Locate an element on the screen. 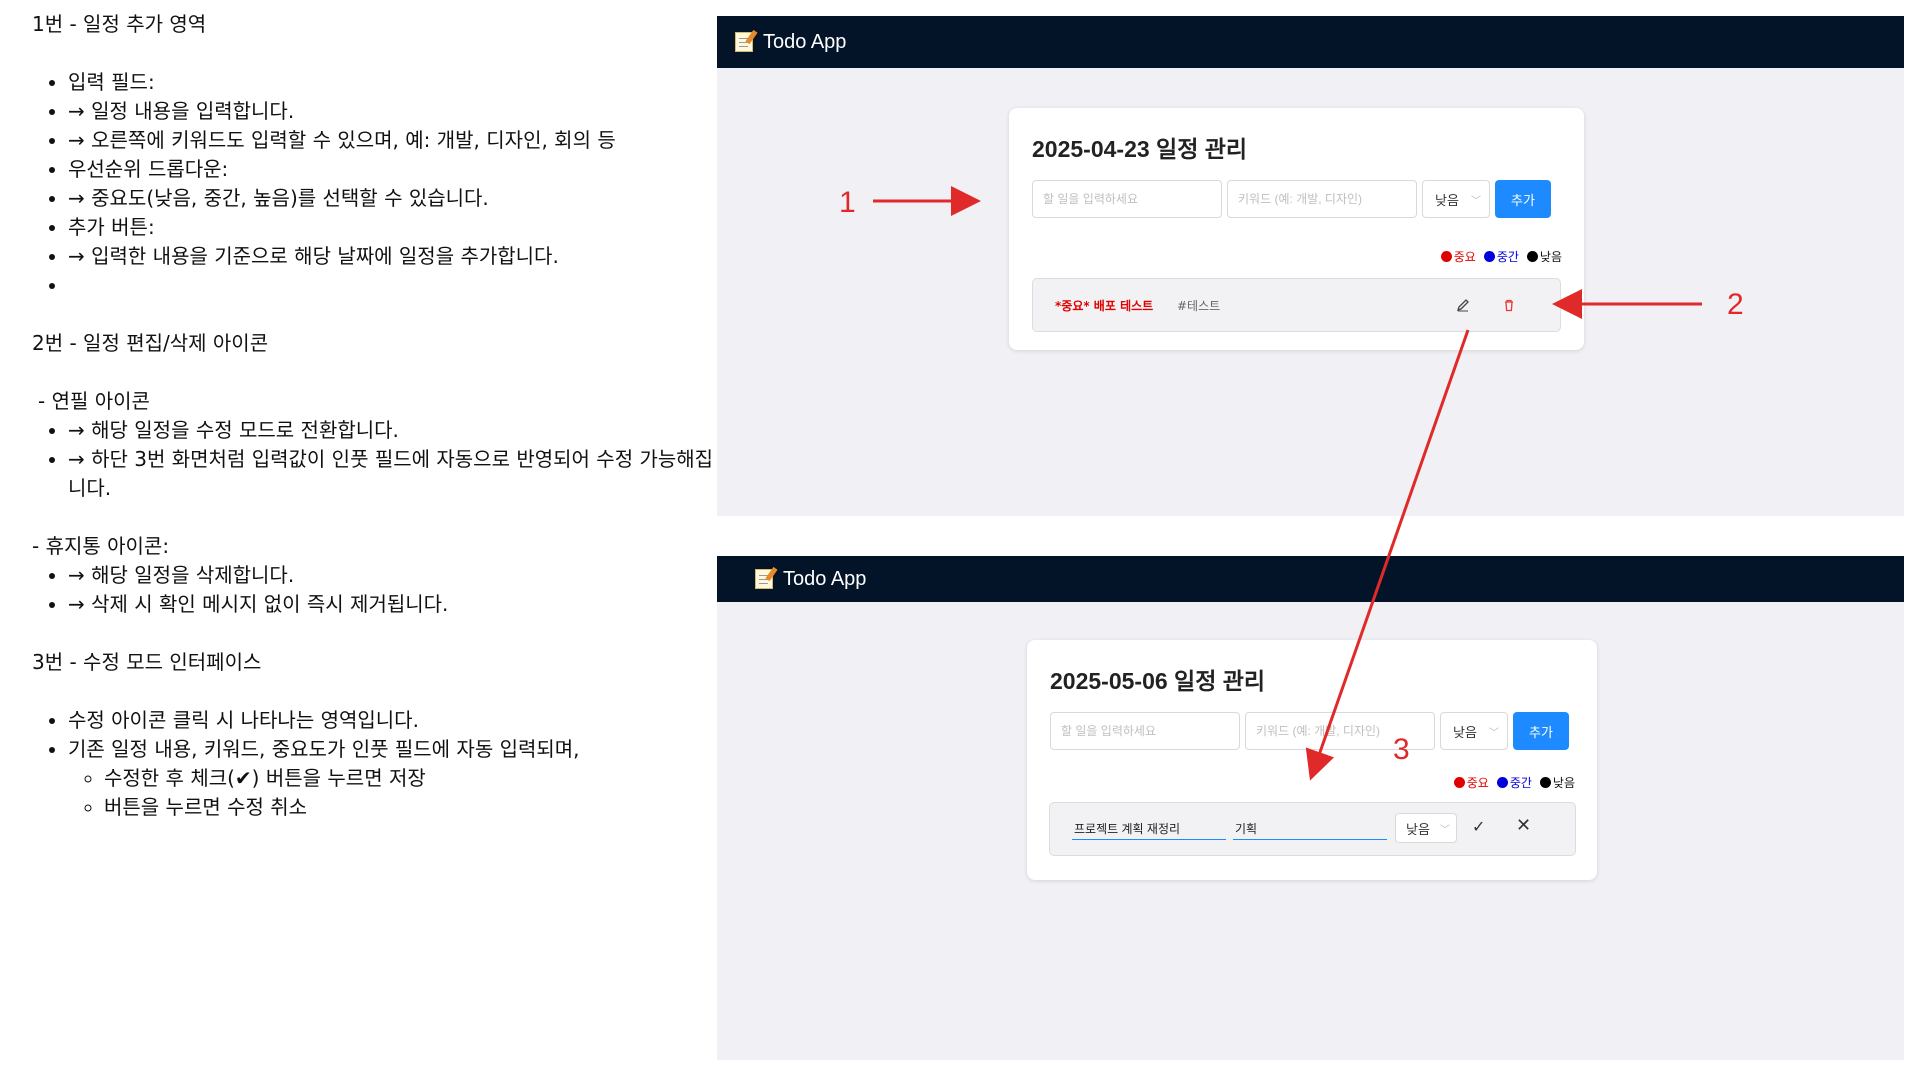 This screenshot has height=1080, width=1920. list-item-text: 기존 일정 내용, 키워드, 중요도가 인풋 필드에 자동 입력되며, is located at coordinates (324, 749).